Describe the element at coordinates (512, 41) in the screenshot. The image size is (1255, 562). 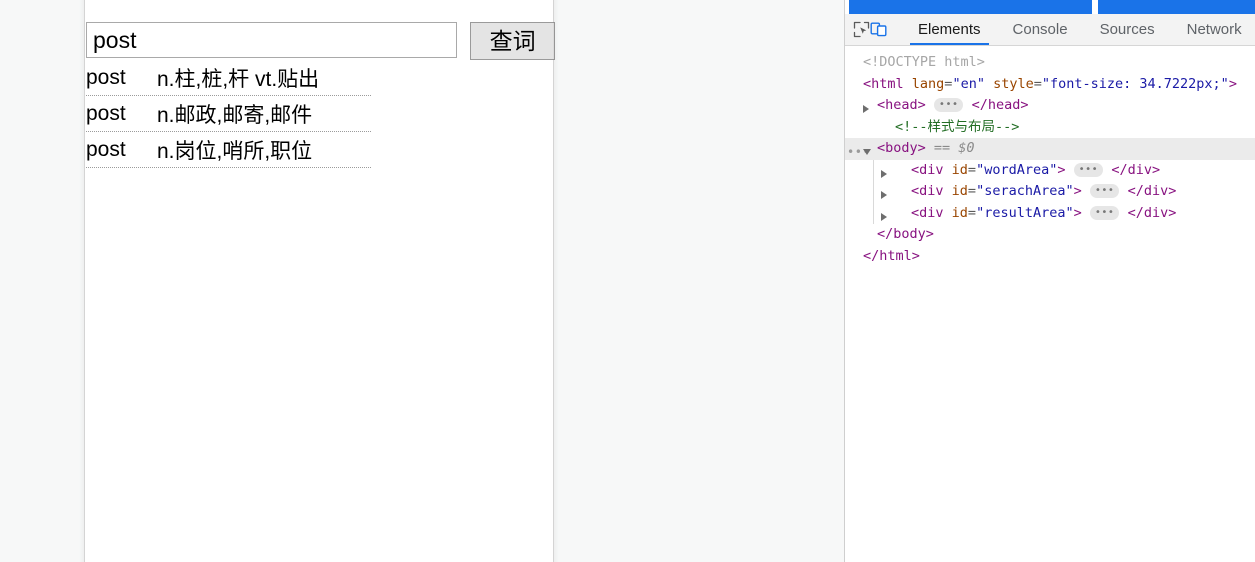
I see `query-word-button: 查词` at that location.